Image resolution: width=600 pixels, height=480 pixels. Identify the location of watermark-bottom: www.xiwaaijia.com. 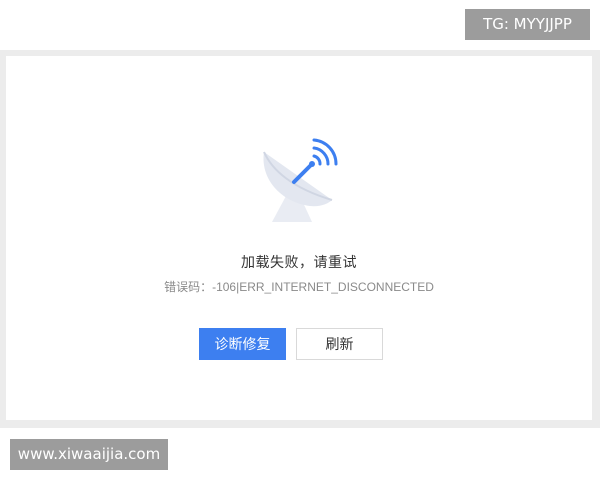
(89, 454).